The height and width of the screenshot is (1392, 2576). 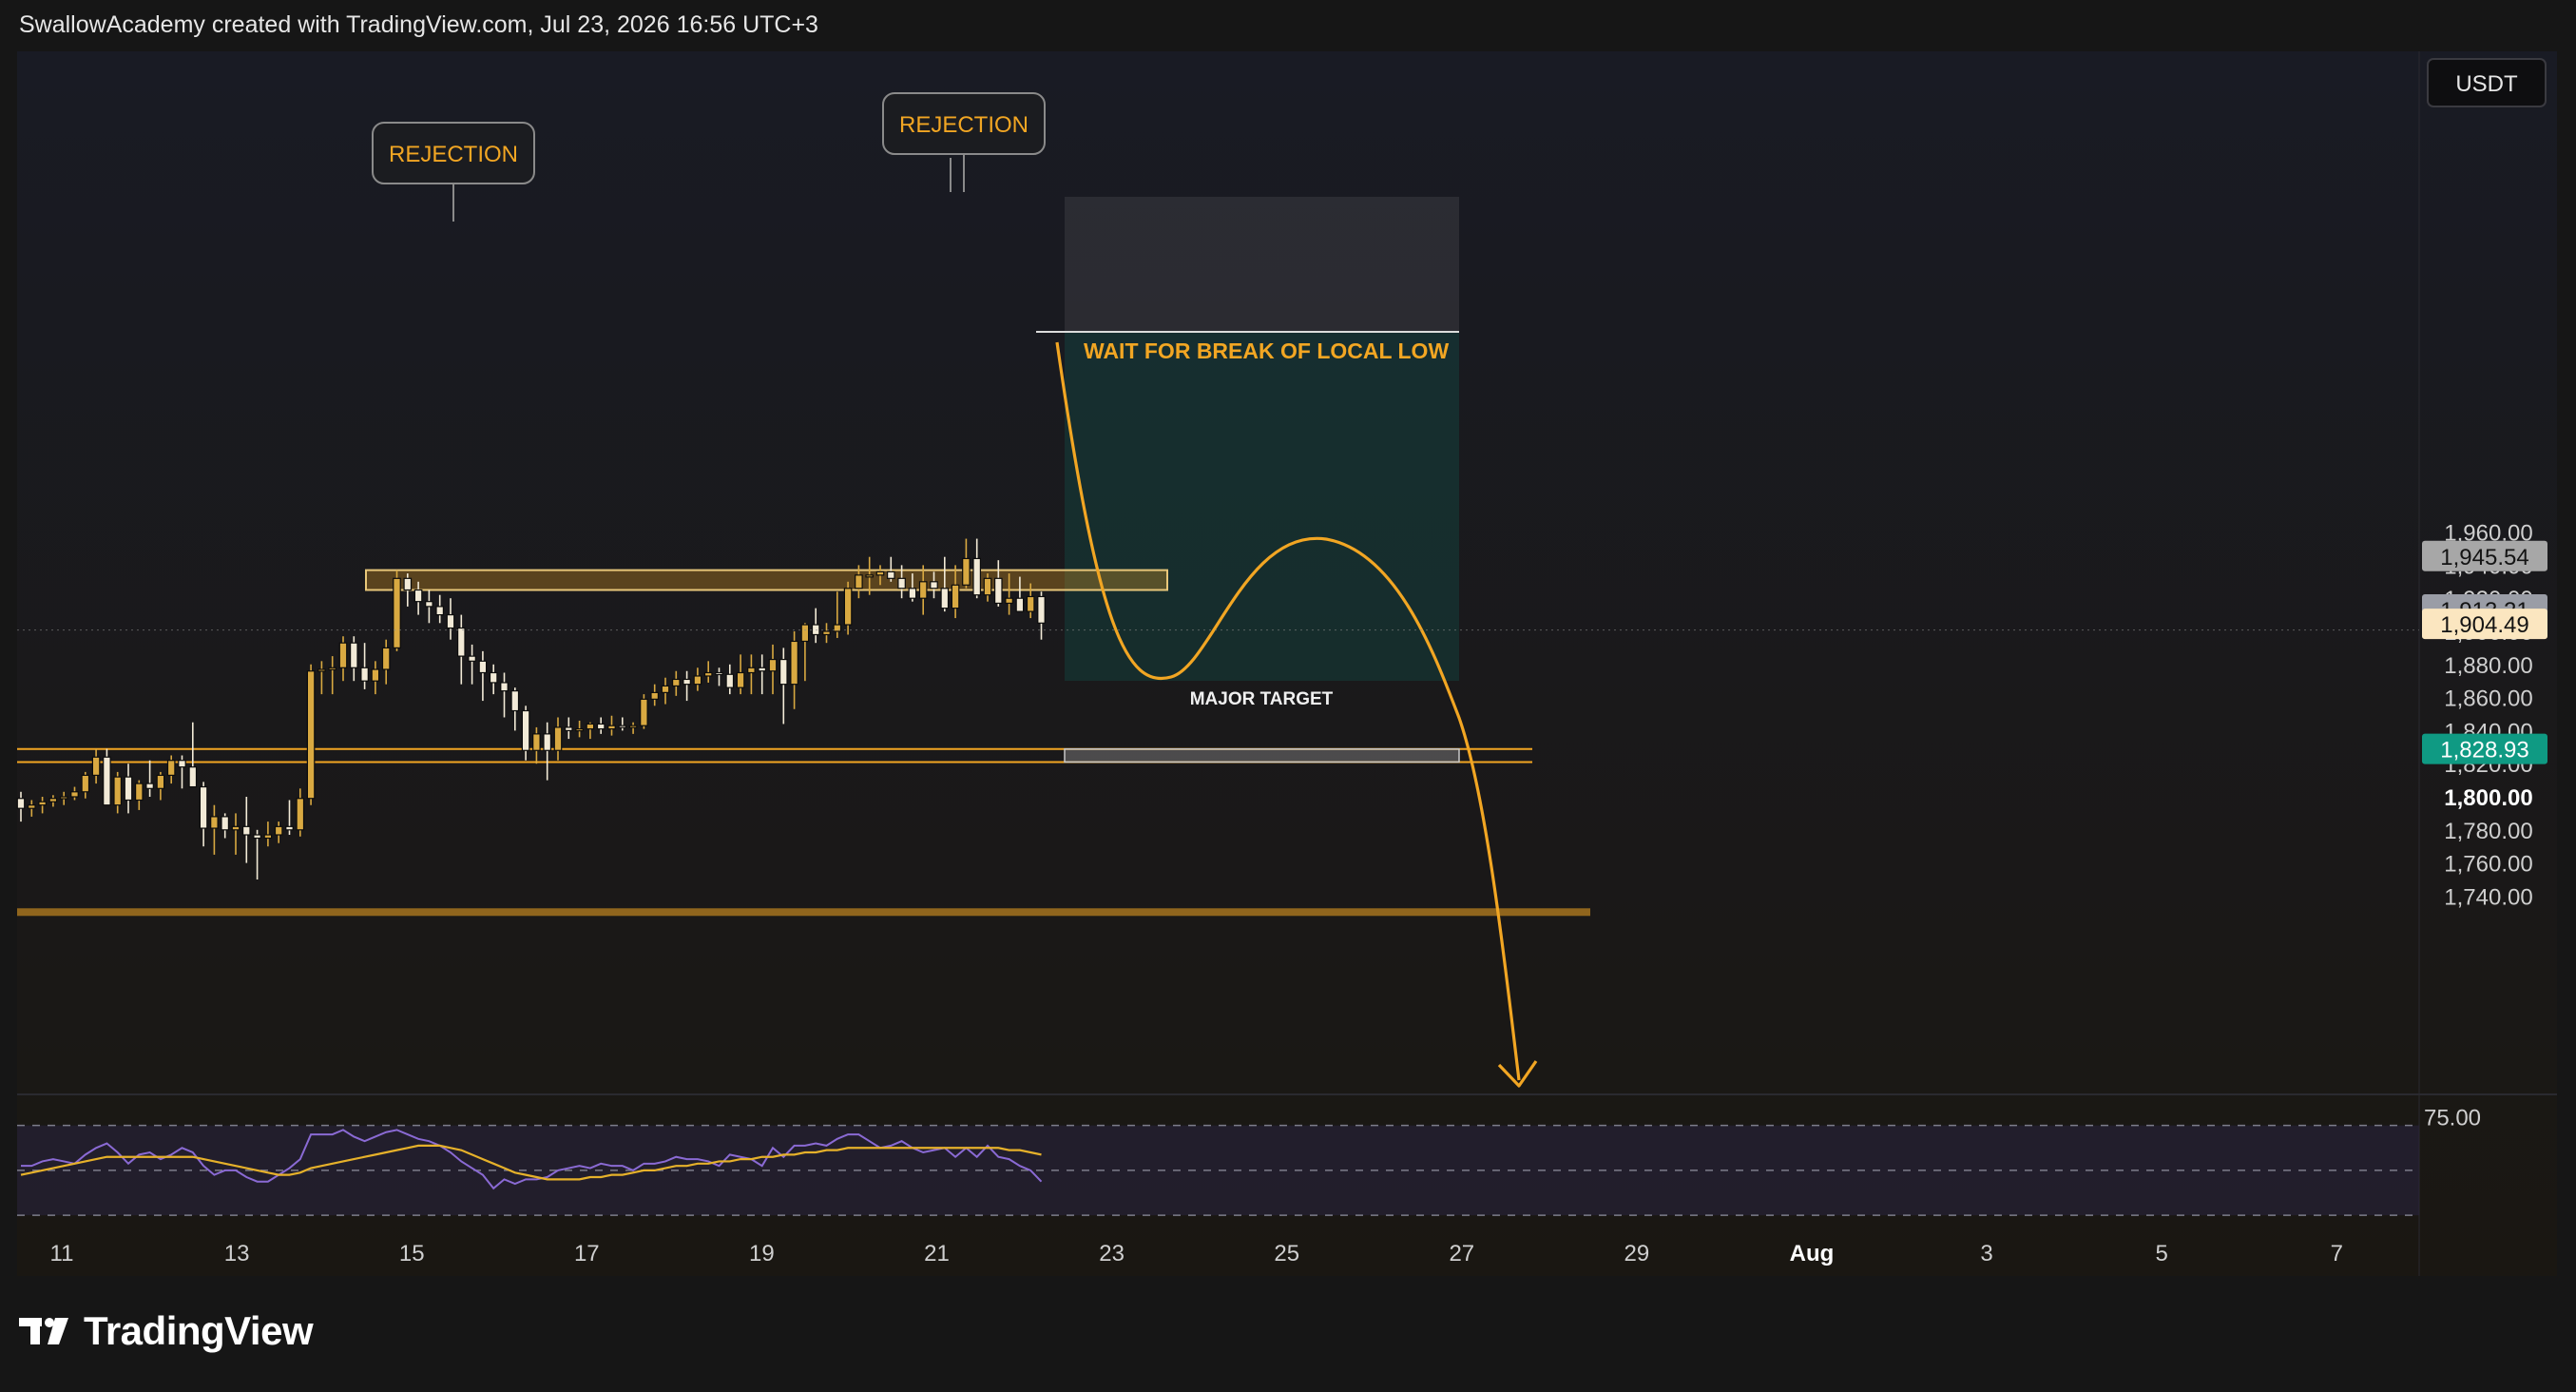 What do you see at coordinates (2486, 84) in the screenshot?
I see `currency-label: USDT` at bounding box center [2486, 84].